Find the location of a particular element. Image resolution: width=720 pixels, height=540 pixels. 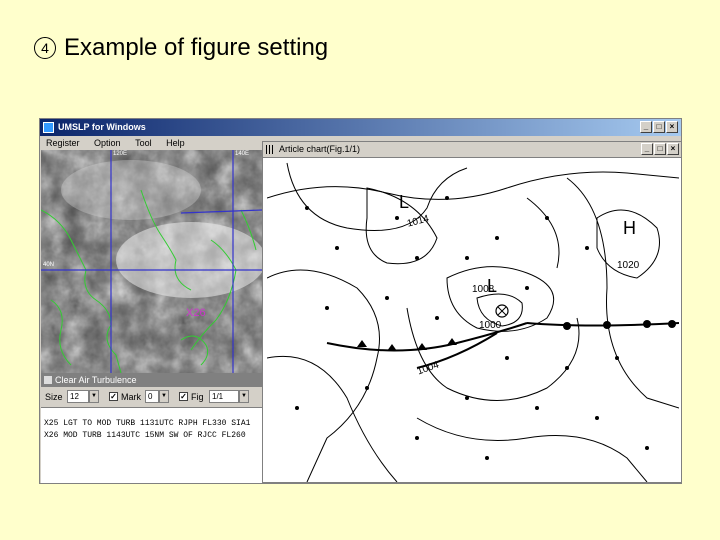

mark-select: 0 is located at coordinates (152, 396).